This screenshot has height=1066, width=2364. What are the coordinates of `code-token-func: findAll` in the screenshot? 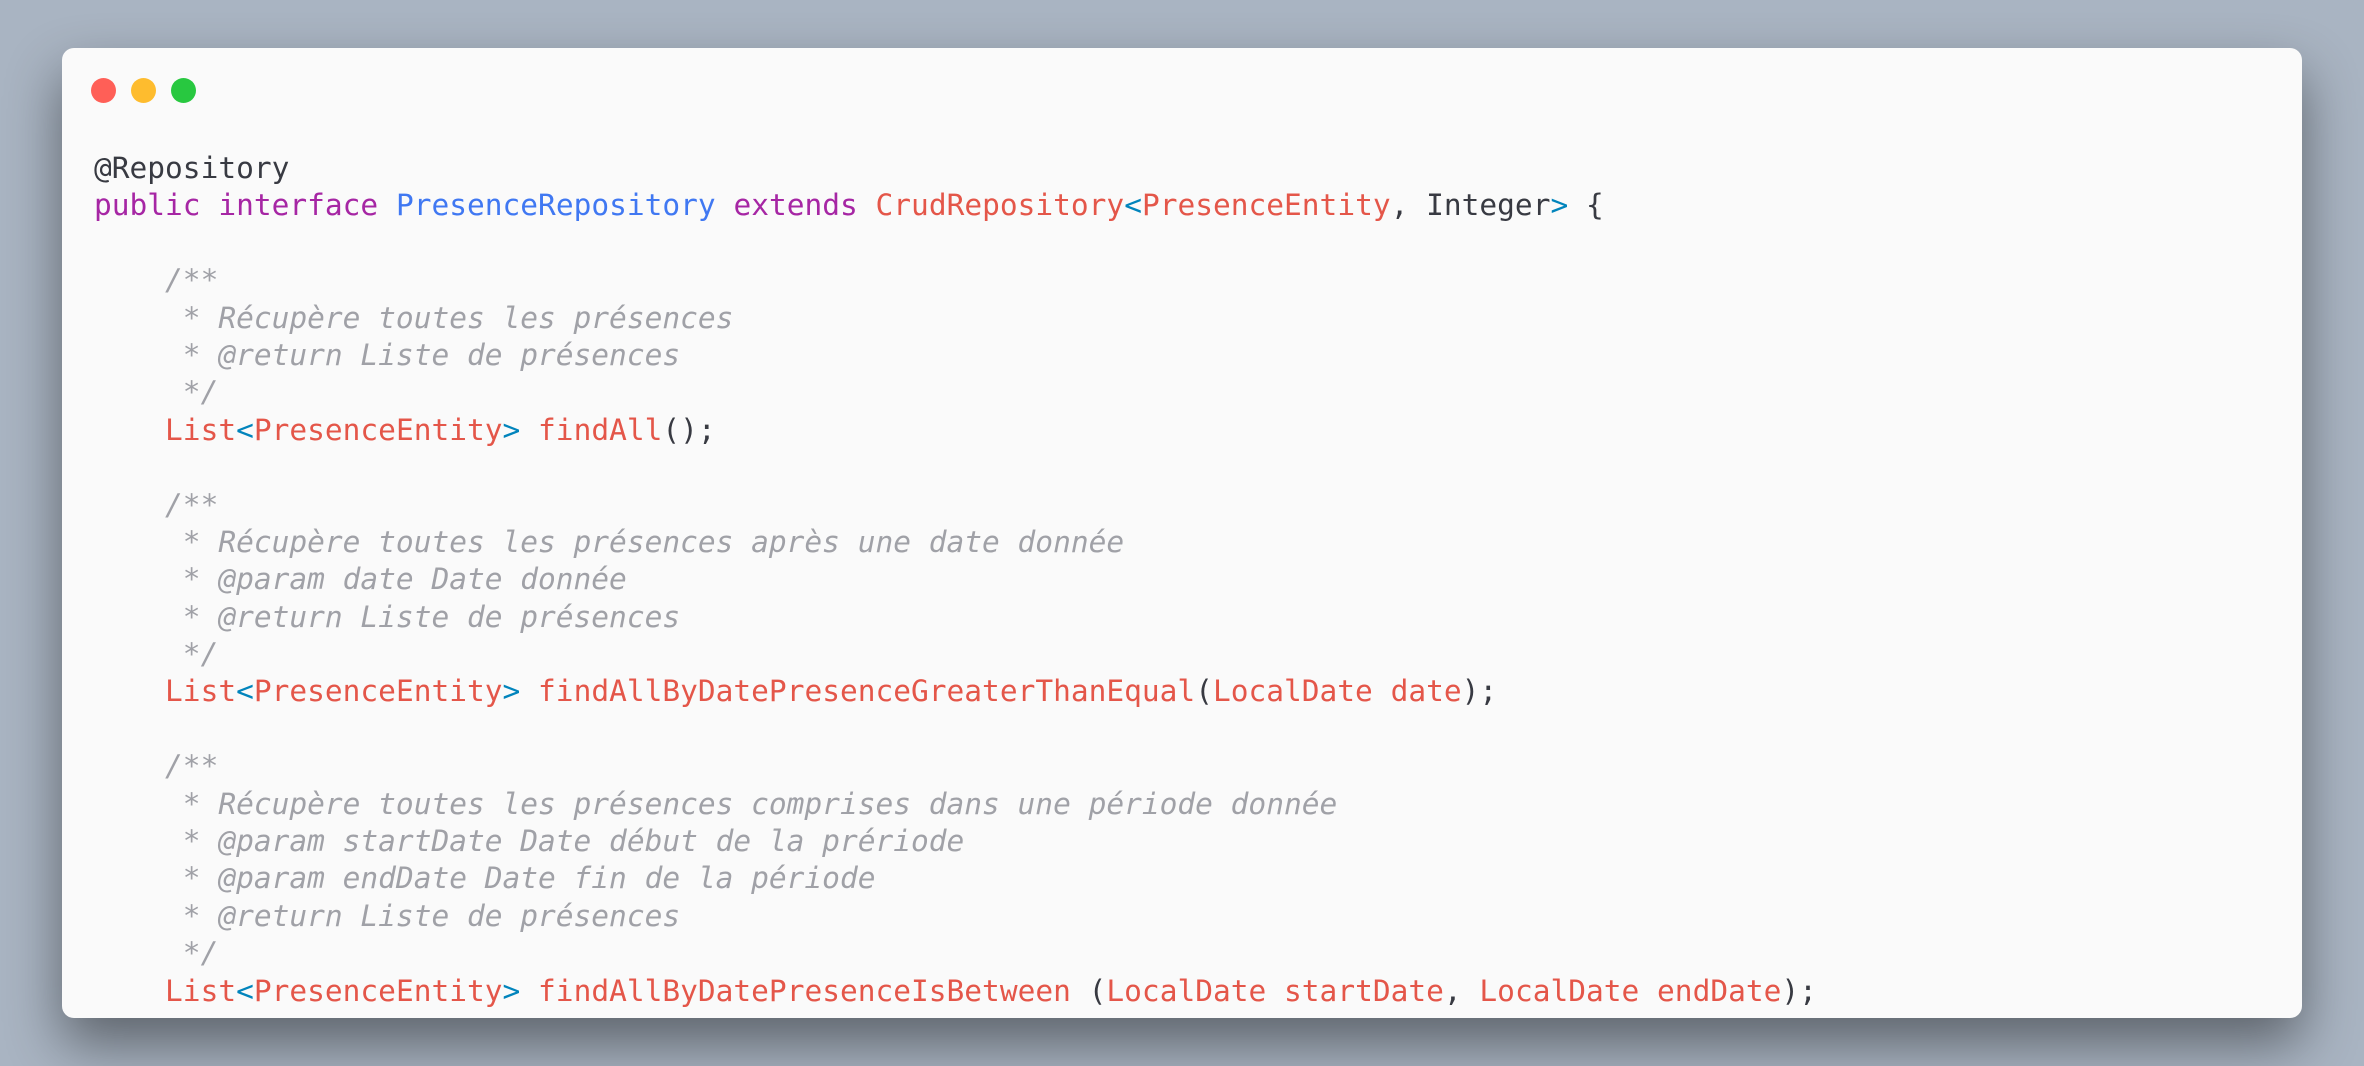 It's located at (600, 429).